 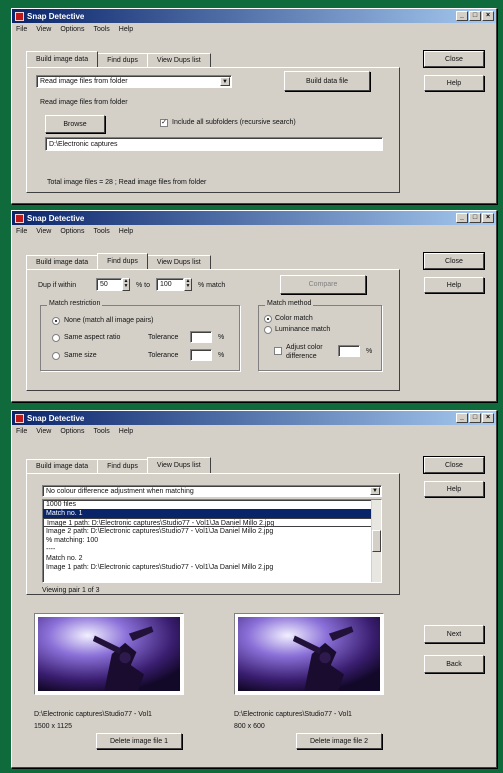 I want to click on image-2-path: D:\Electronic captures\Studio77 - Vol1, so click(x=293, y=714).